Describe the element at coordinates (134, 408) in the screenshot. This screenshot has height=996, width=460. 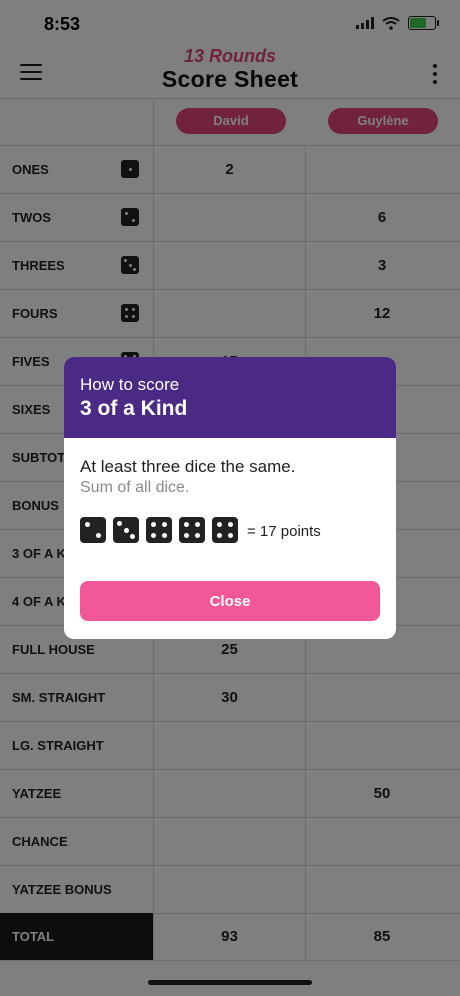
I see `modal-title: 3 of a Kind` at that location.